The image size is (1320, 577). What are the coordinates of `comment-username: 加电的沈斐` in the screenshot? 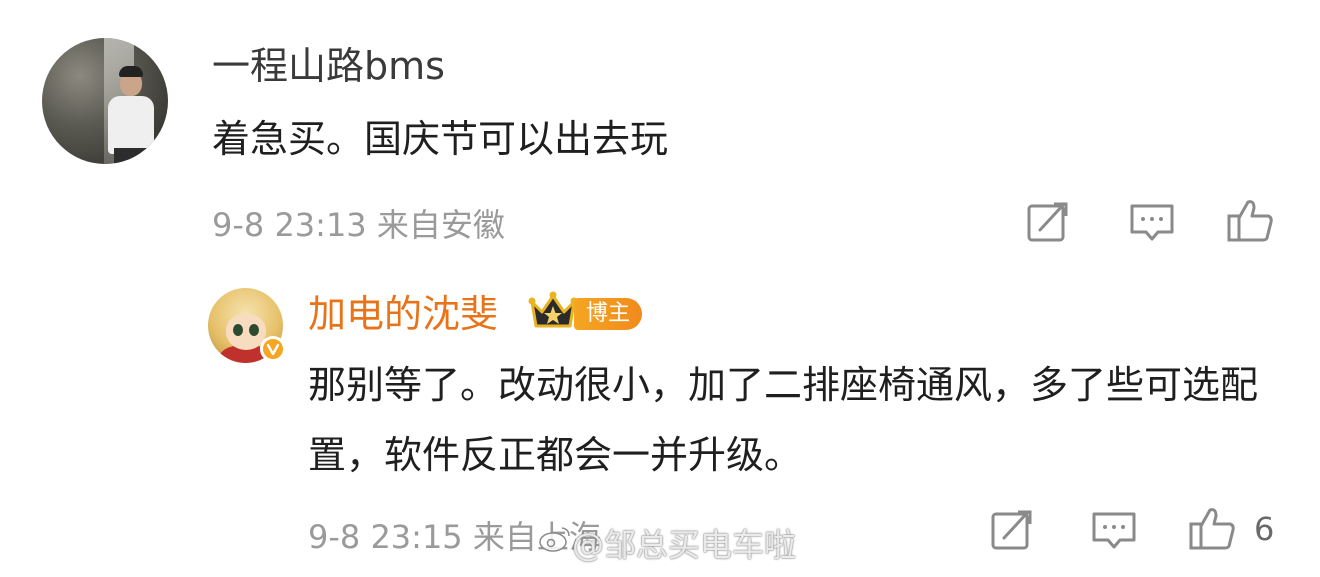 It's located at (403, 314).